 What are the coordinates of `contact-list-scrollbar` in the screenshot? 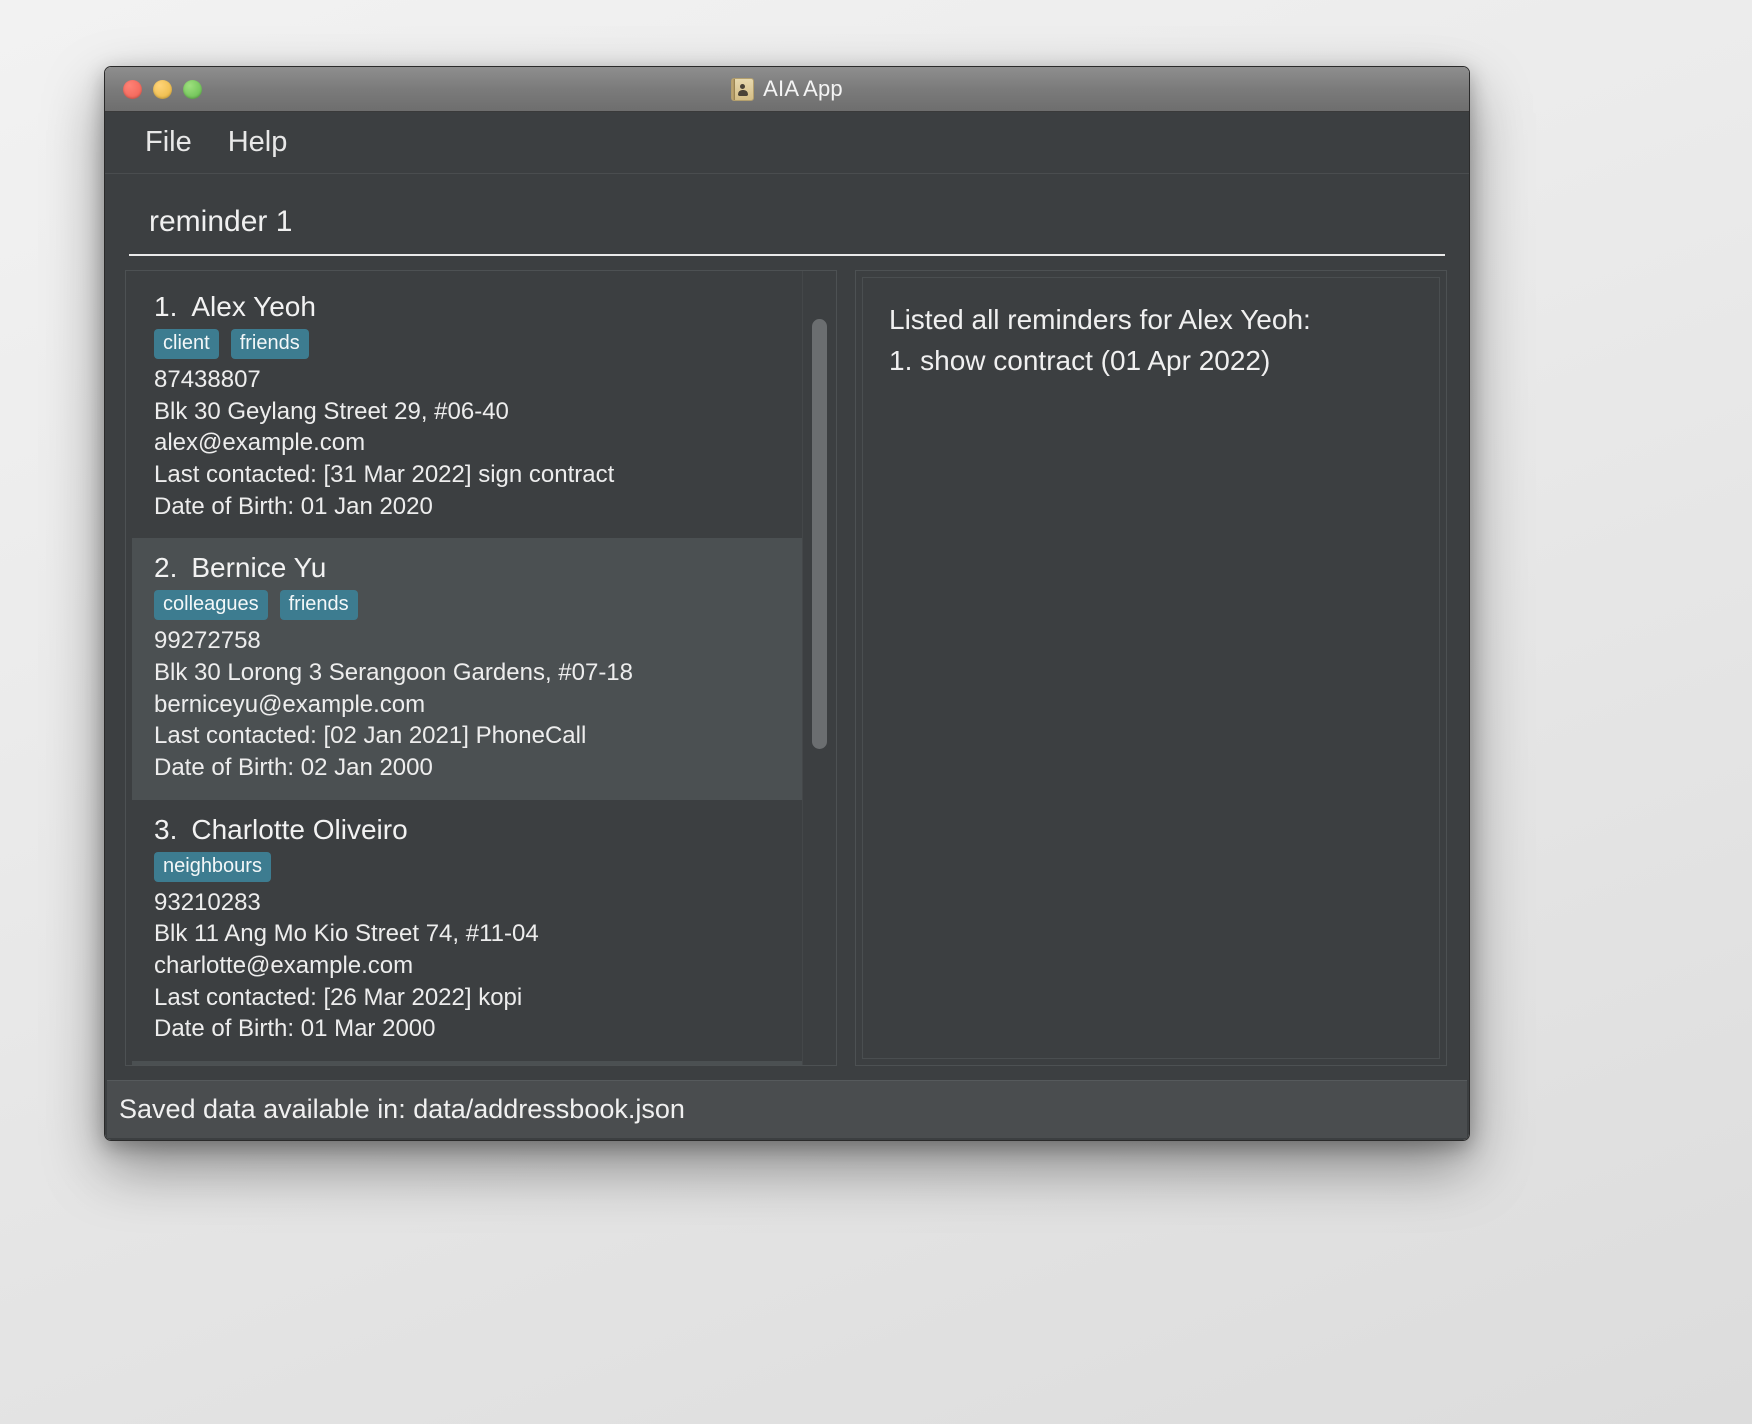 It's located at (819, 668).